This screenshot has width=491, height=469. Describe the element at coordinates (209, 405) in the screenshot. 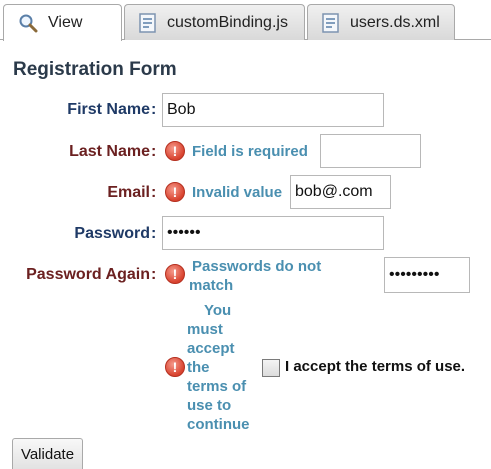

I see `error-line: use to` at that location.